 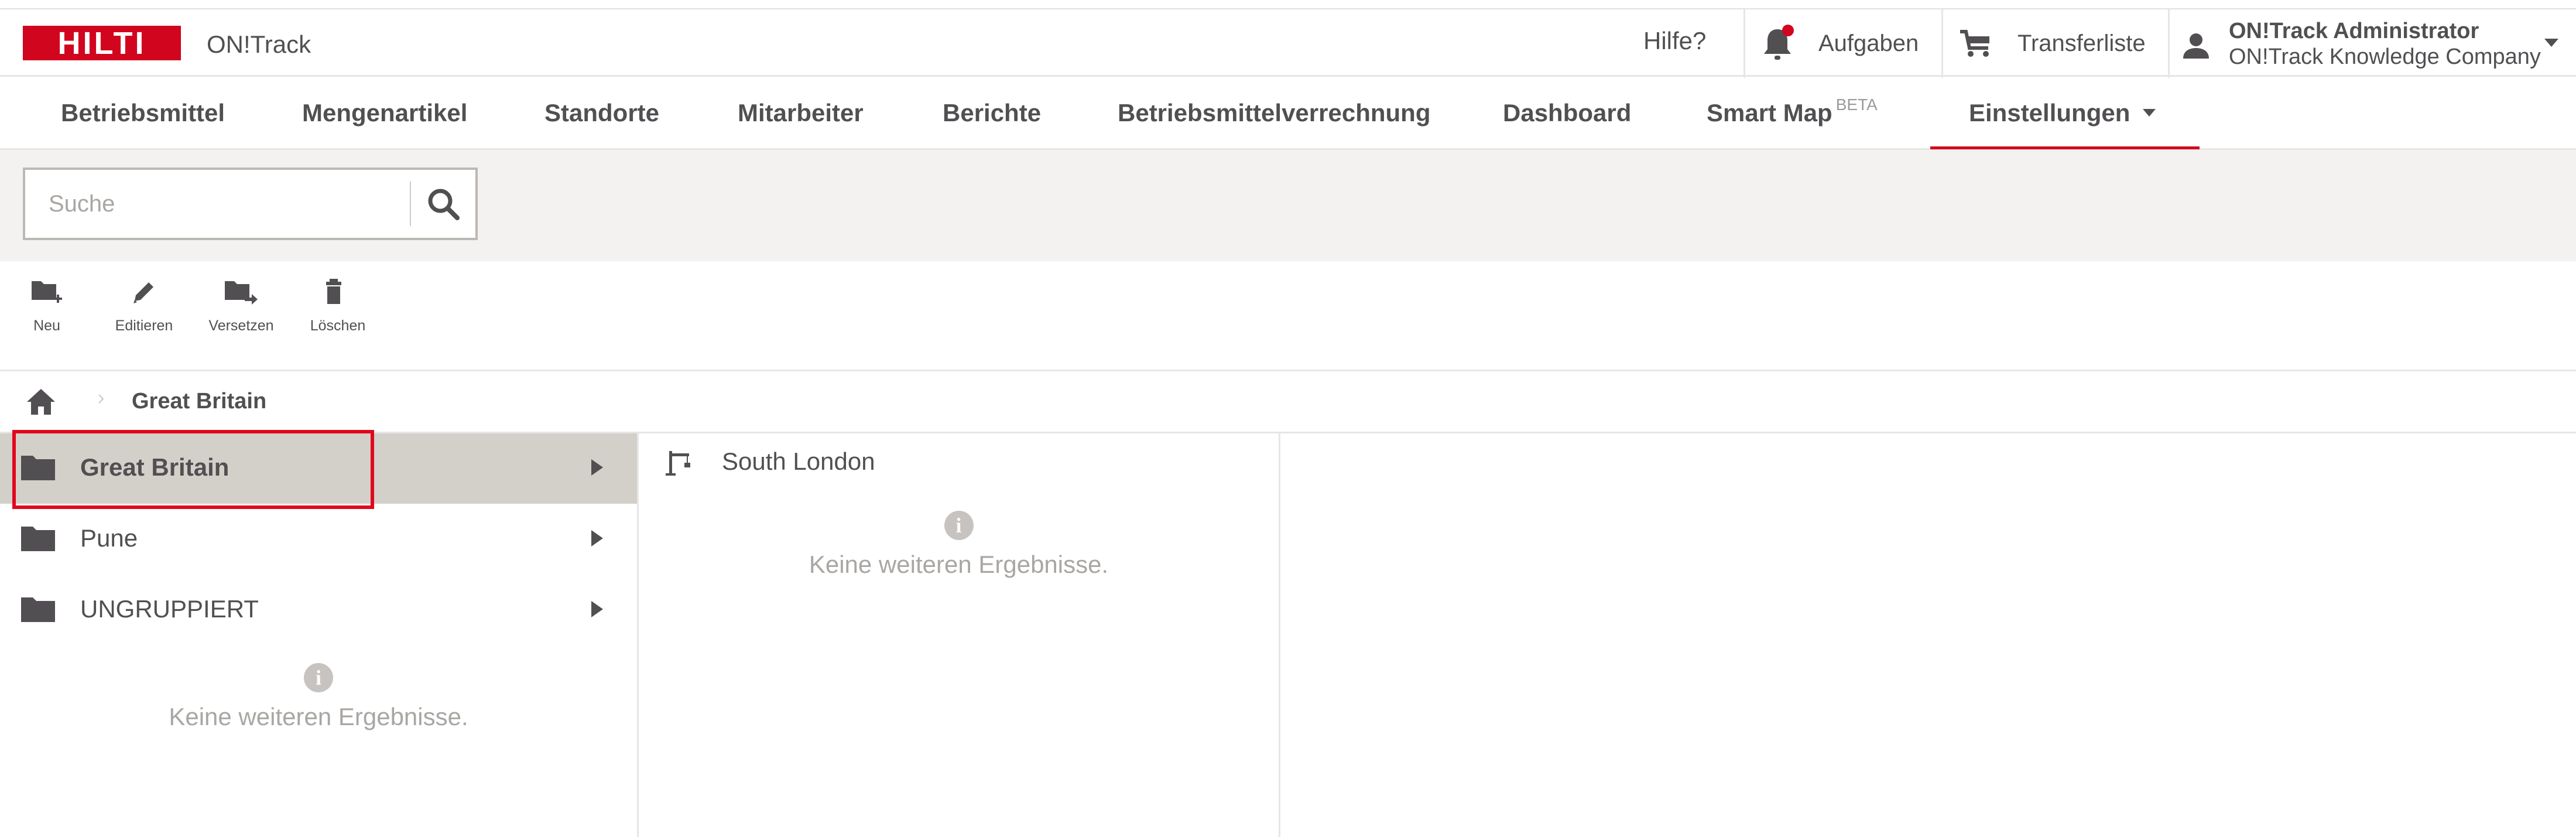 What do you see at coordinates (259, 44) in the screenshot?
I see `app-title: ON!Track` at bounding box center [259, 44].